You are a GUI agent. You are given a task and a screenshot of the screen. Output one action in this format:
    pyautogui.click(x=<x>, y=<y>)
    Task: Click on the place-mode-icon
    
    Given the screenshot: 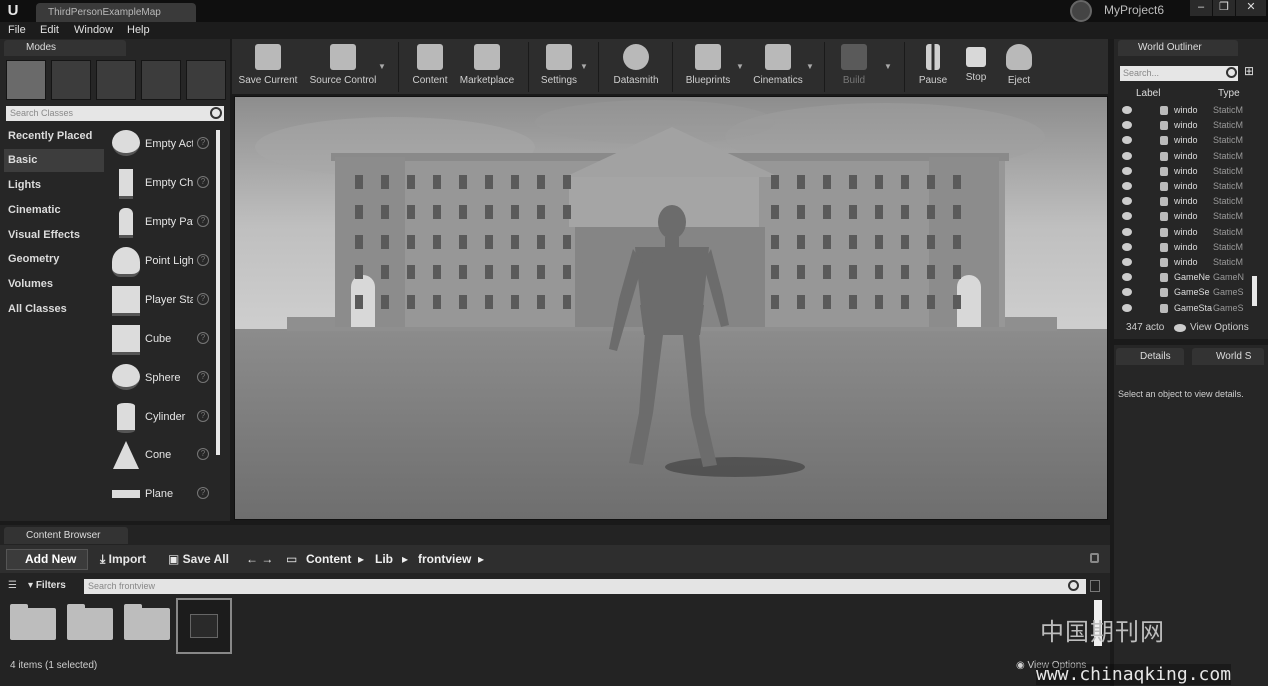 What is the action you would take?
    pyautogui.click(x=26, y=80)
    